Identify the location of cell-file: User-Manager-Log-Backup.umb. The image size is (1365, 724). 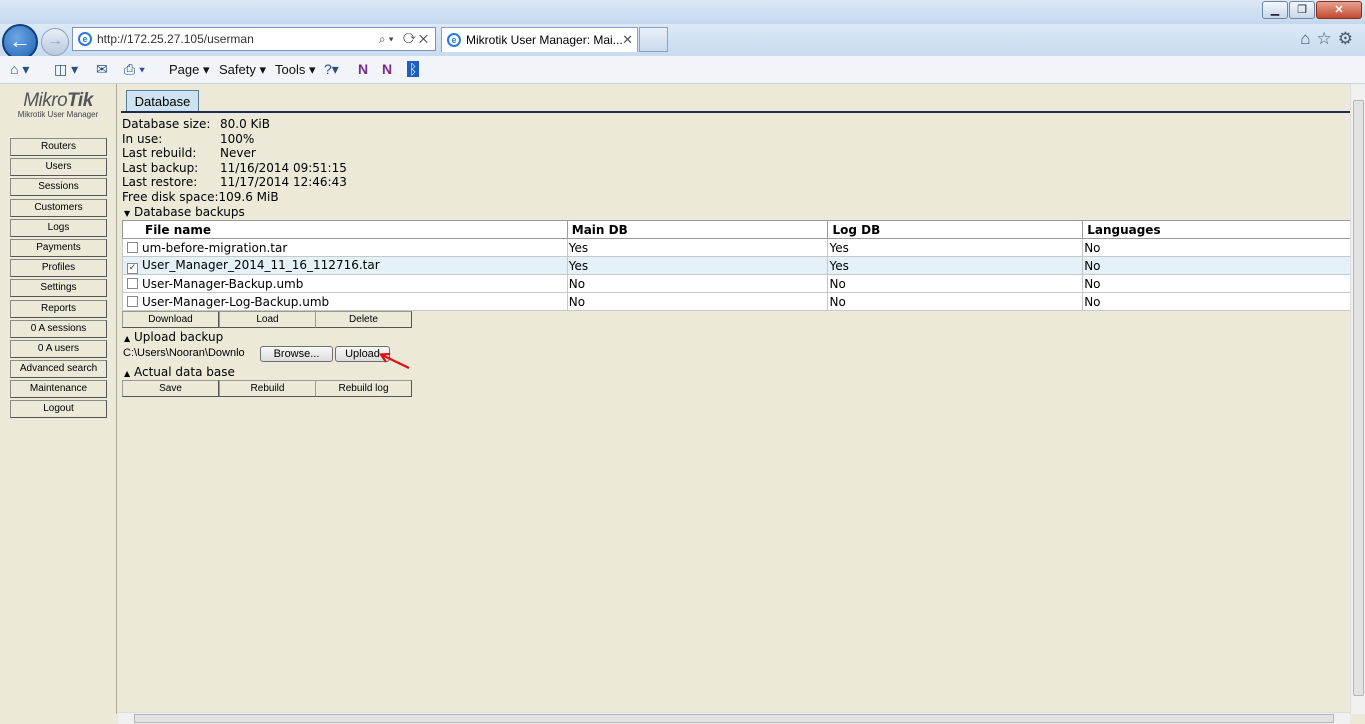
(345, 301).